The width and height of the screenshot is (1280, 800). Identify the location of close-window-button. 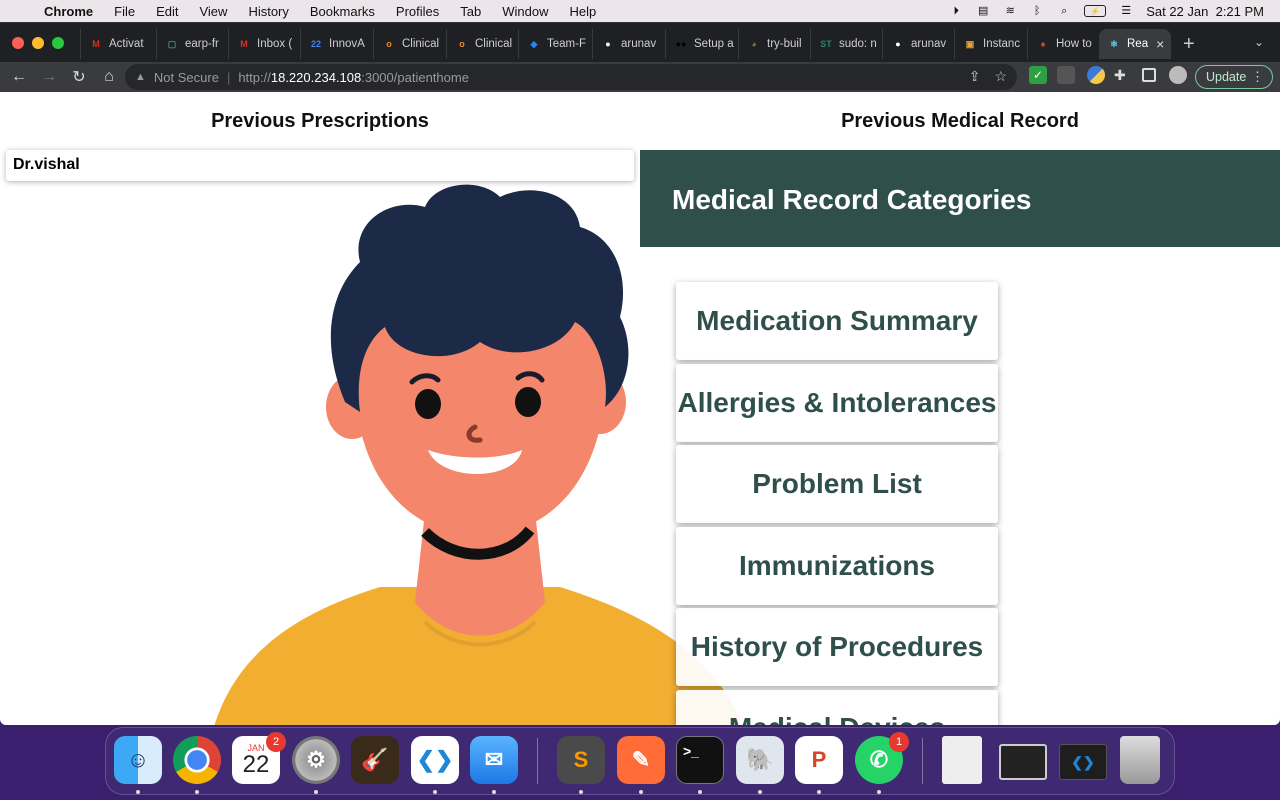
(18, 43).